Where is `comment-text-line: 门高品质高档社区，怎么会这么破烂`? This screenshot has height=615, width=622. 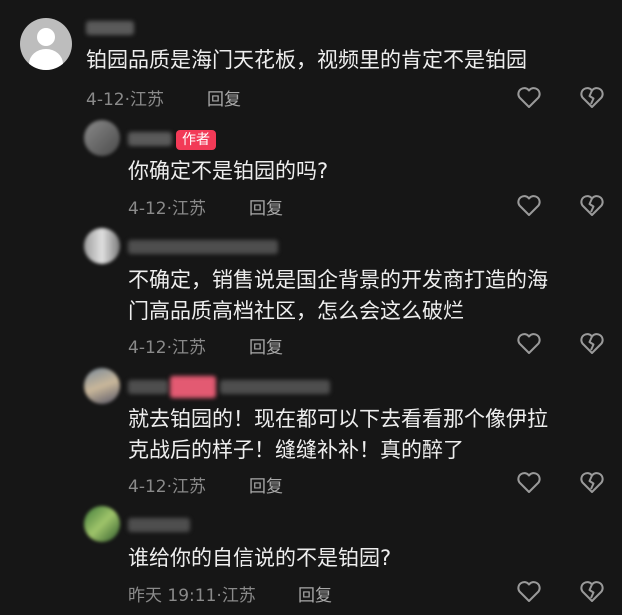 comment-text-line: 门高品质高档社区，怎么会这么破烂 is located at coordinates (296, 311).